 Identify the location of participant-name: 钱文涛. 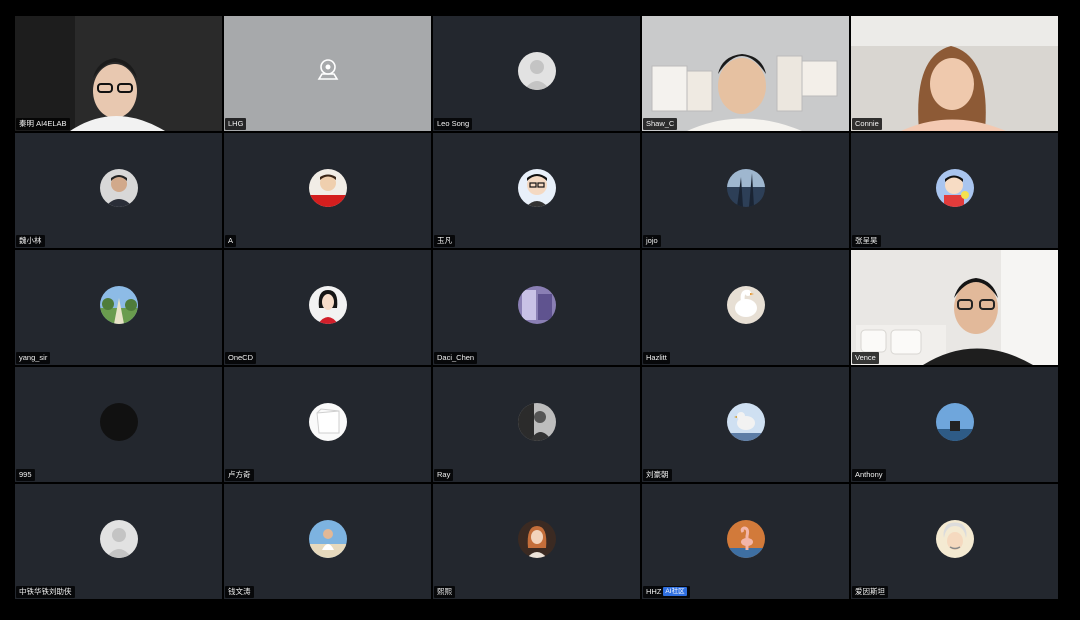
(239, 592).